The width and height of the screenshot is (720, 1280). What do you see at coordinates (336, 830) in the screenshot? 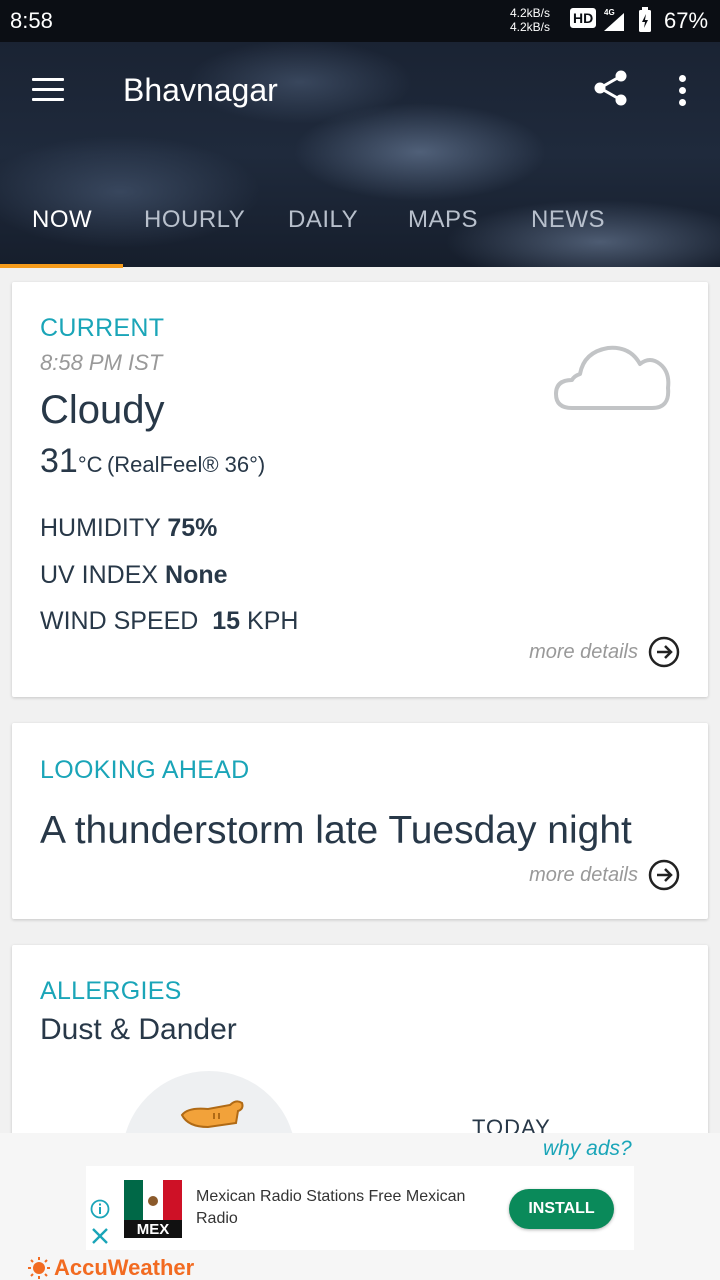
I see `looking-ahead-text: A thunderstorm late Tuesday night` at bounding box center [336, 830].